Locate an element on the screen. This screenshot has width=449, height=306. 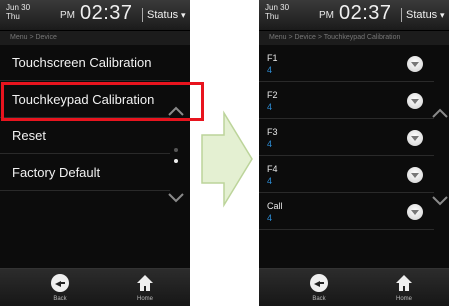
menu-item-label: Touchscreen Calibration is located at coordinates (82, 62).